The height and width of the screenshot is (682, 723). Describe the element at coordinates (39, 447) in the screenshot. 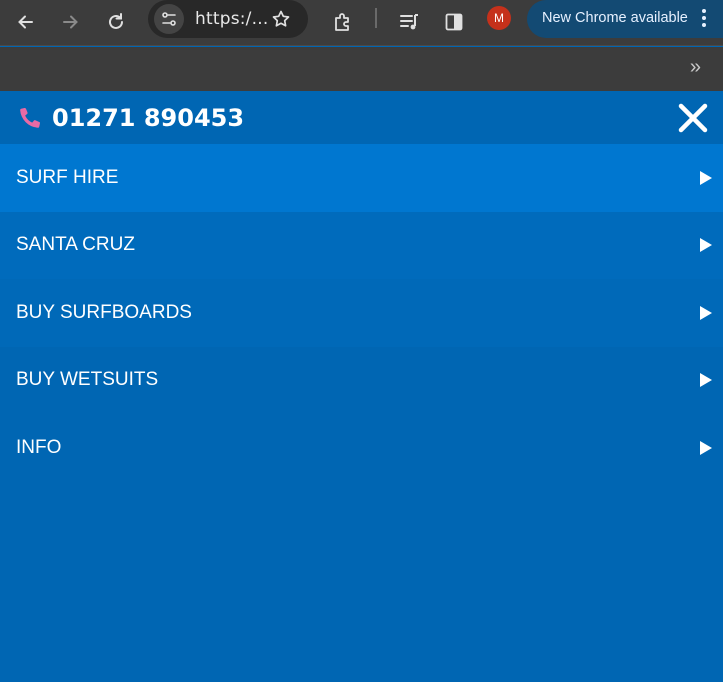

I see `menu-item-label: INFO` at that location.